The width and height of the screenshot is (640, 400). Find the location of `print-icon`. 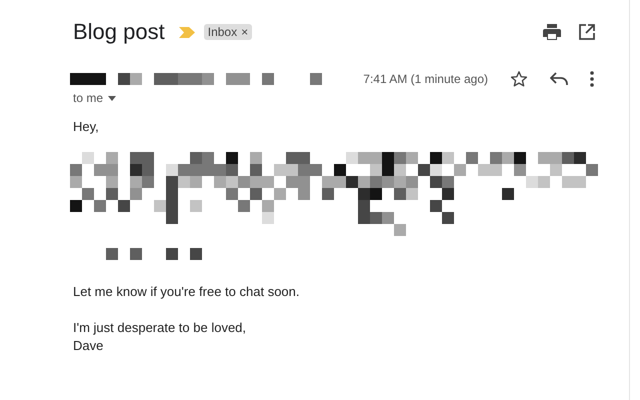

print-icon is located at coordinates (552, 32).